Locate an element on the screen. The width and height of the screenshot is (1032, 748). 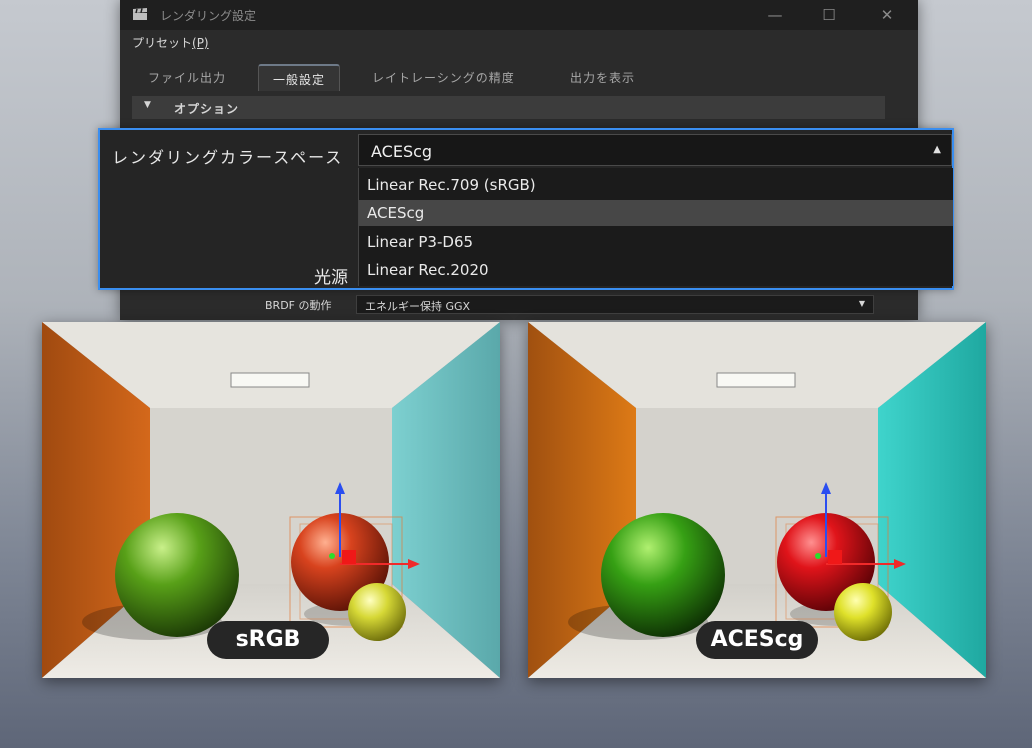
brdf-select-value: エネルギー保持 GGX is located at coordinates (418, 306).